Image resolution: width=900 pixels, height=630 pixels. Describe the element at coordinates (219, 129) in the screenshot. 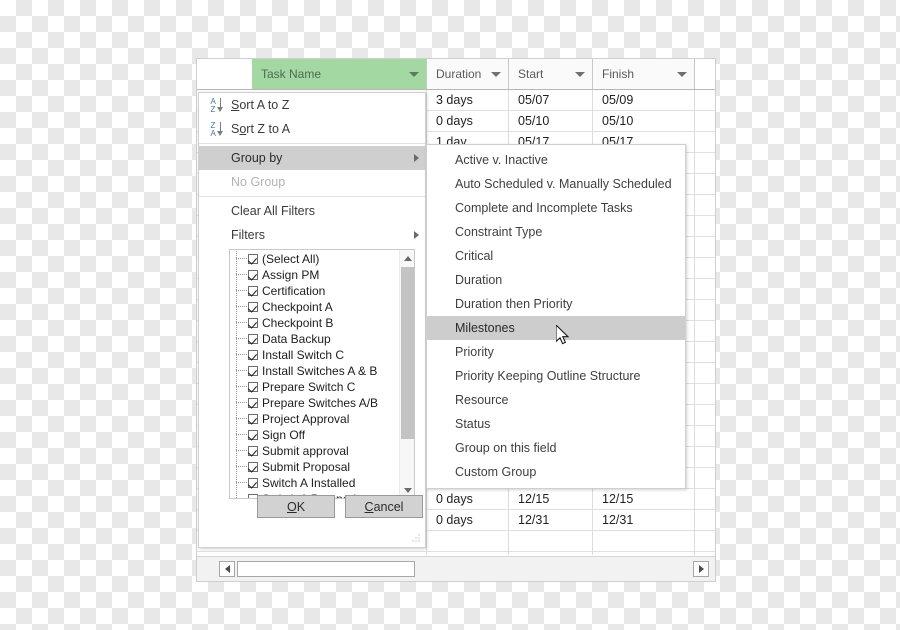

I see `sort-descending-icon: ZA` at that location.